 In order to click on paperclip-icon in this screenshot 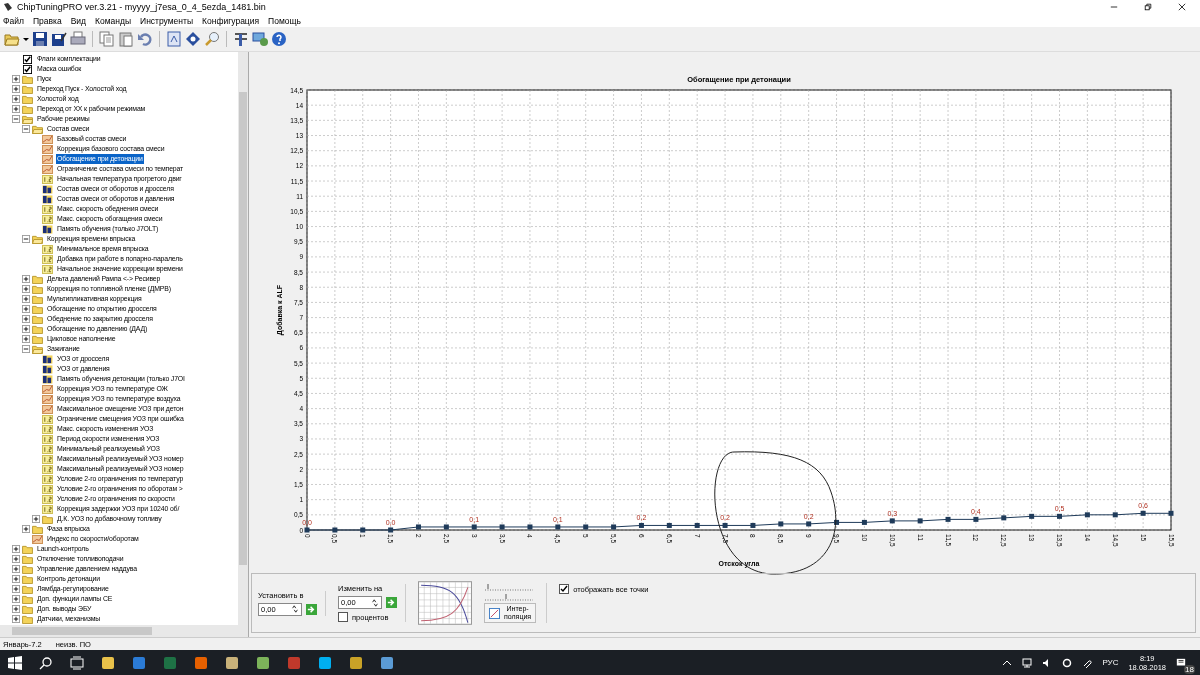, I will do `click(1087, 662)`.